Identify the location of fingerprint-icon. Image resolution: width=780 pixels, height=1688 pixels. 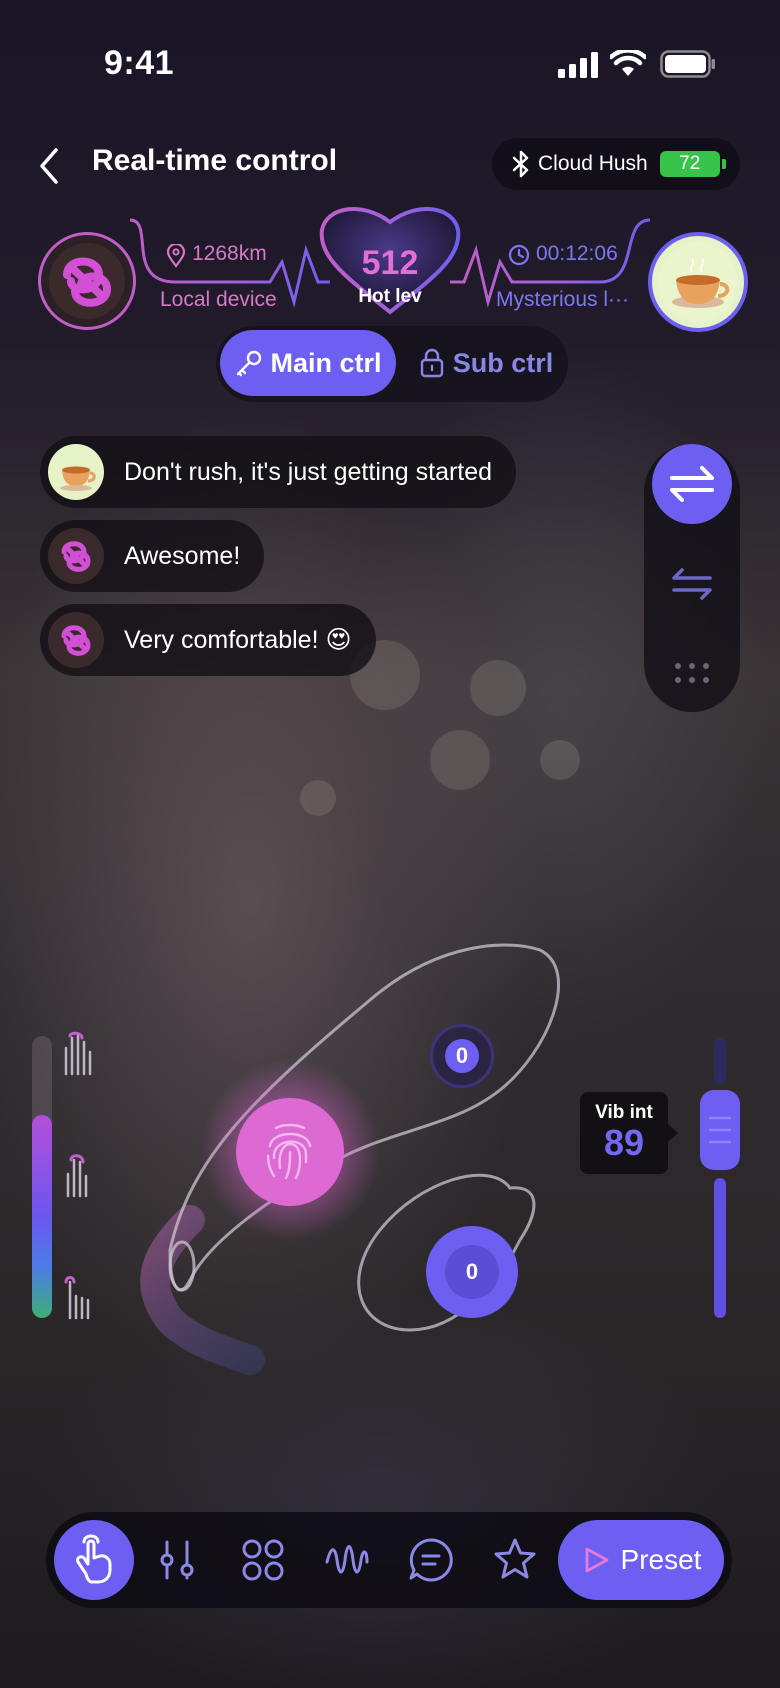
(289, 1151).